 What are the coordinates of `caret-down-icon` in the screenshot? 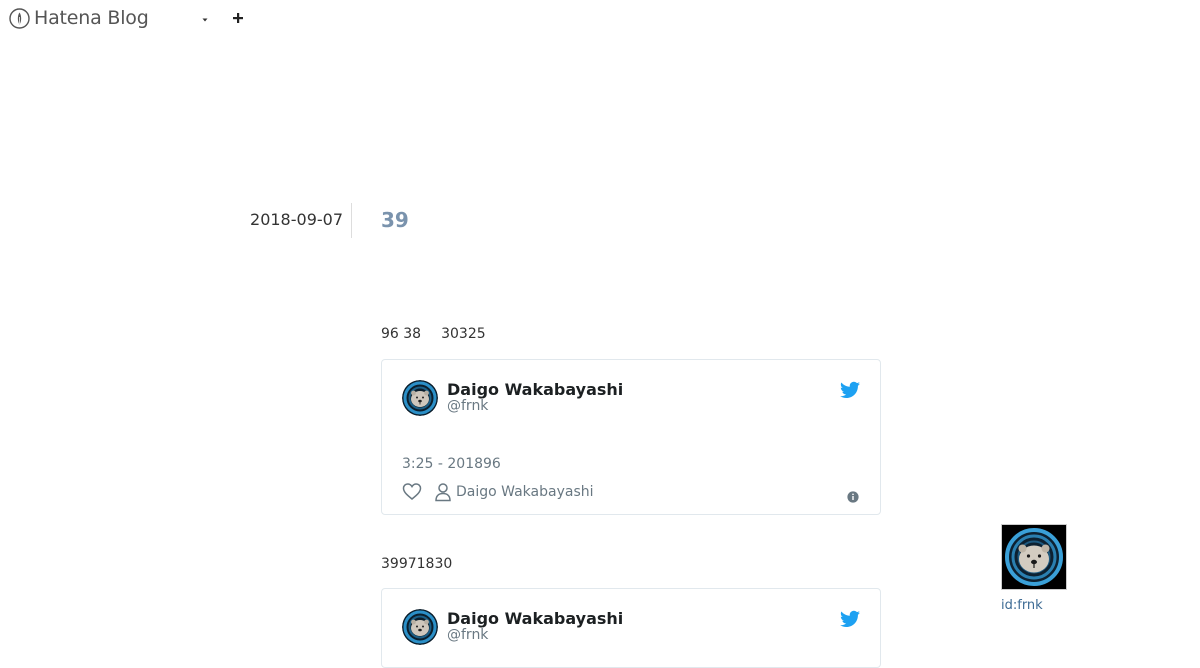 It's located at (205, 19).